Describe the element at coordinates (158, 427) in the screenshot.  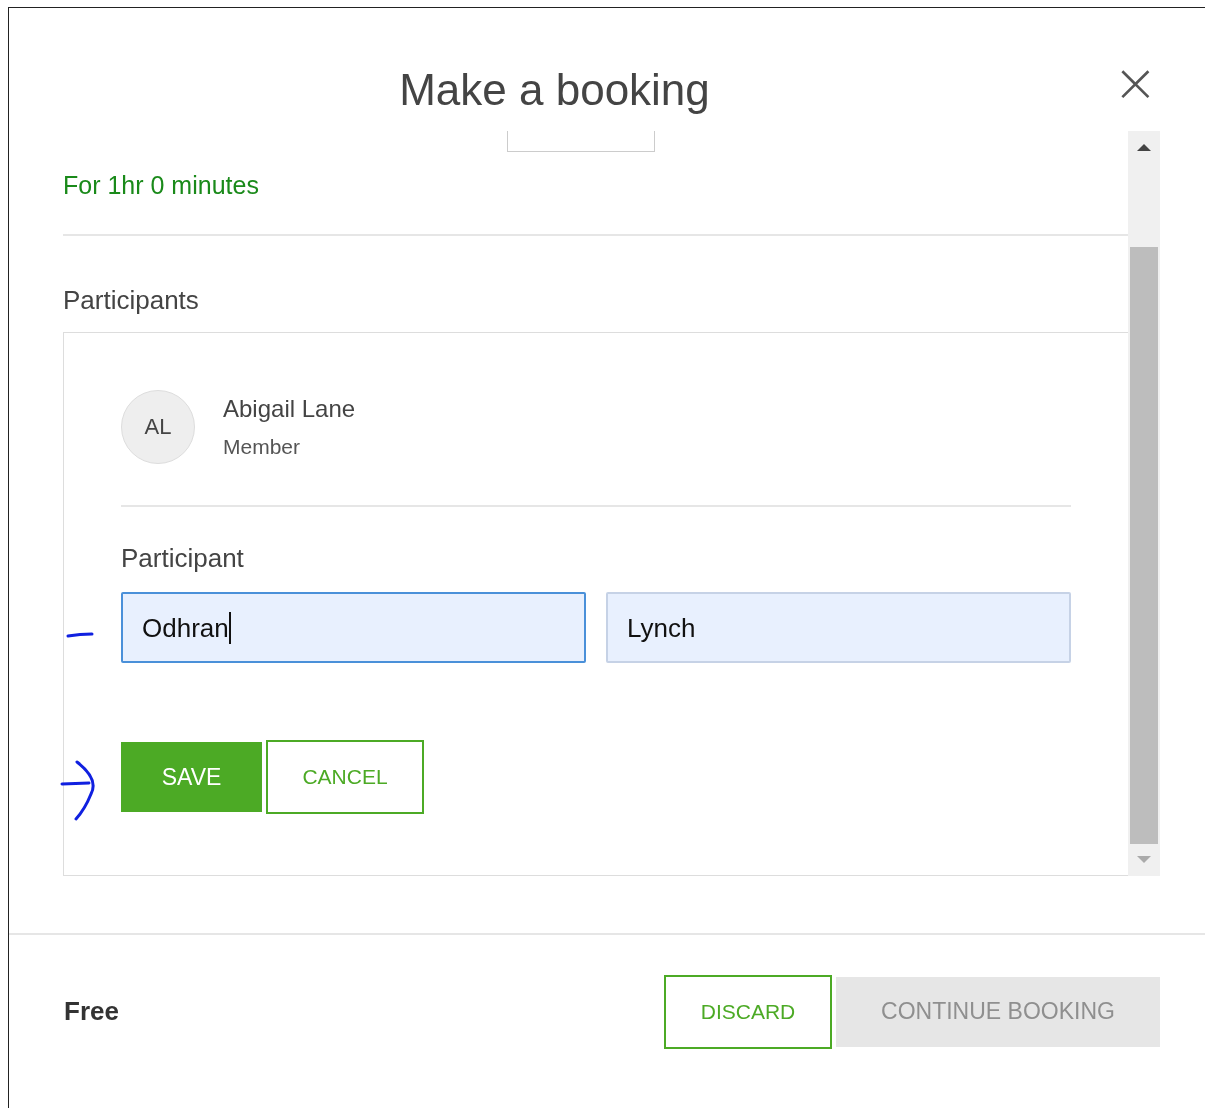
I see `avatar: AL` at that location.